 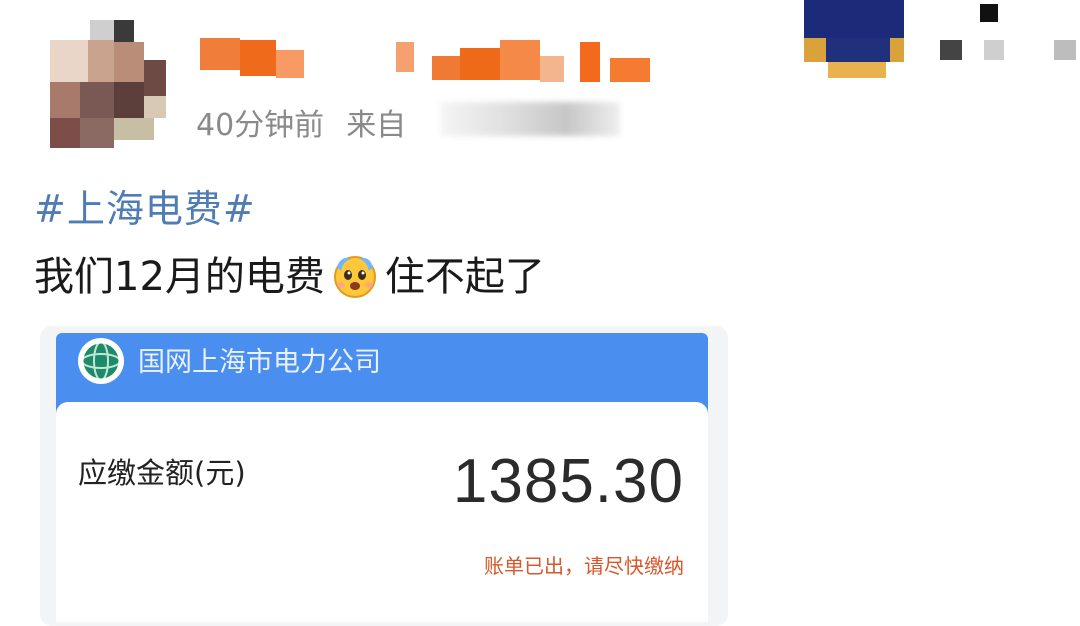 What do you see at coordinates (179, 277) in the screenshot?
I see `post-text-part-1: 我们12月的电费` at bounding box center [179, 277].